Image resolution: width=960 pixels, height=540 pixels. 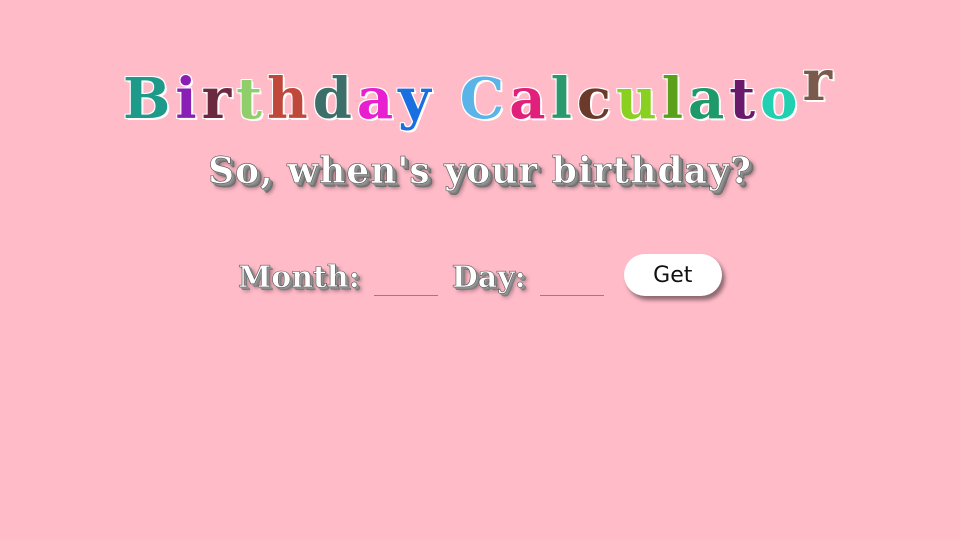 What do you see at coordinates (417, 98) in the screenshot?
I see `title-letter: y` at bounding box center [417, 98].